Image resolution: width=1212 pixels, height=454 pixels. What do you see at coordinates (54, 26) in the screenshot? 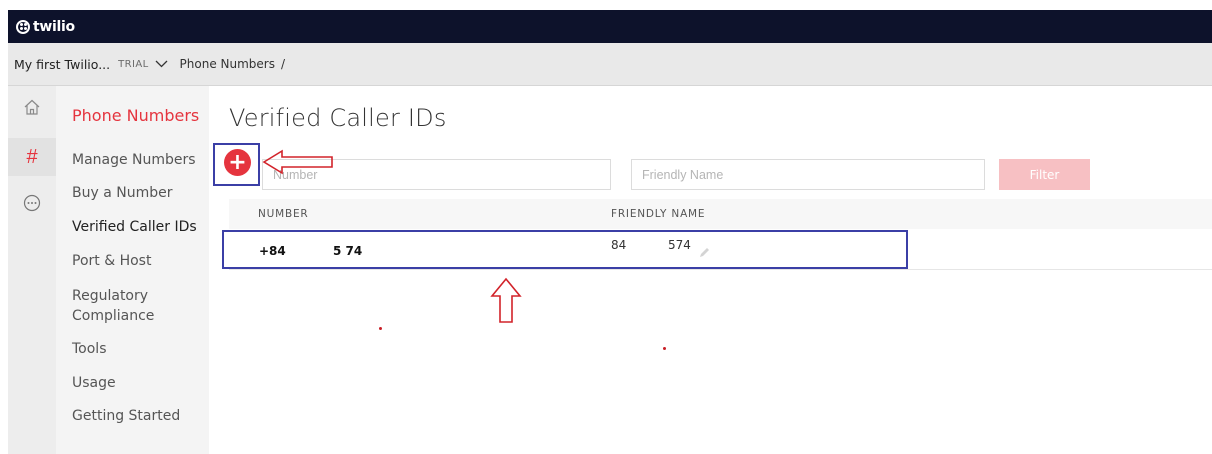
I see `logo-text: twilio` at bounding box center [54, 26].